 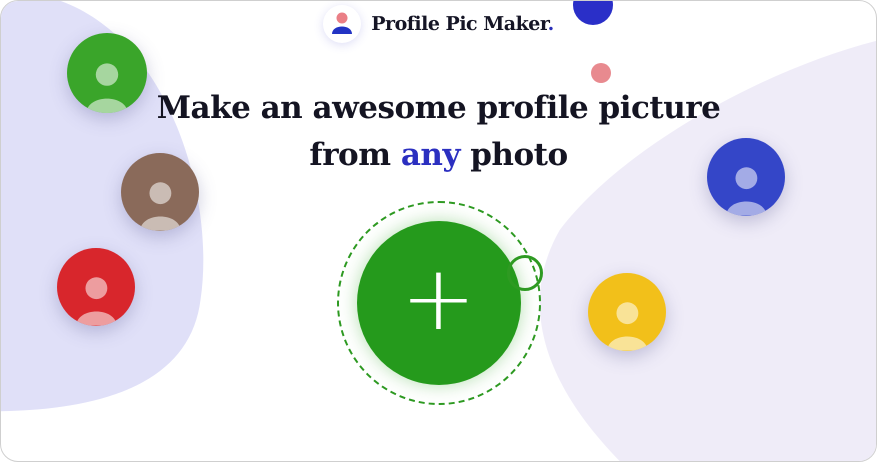 What do you see at coordinates (438, 132) in the screenshot?
I see `headline: Make an awesome profile picture from any photo` at bounding box center [438, 132].